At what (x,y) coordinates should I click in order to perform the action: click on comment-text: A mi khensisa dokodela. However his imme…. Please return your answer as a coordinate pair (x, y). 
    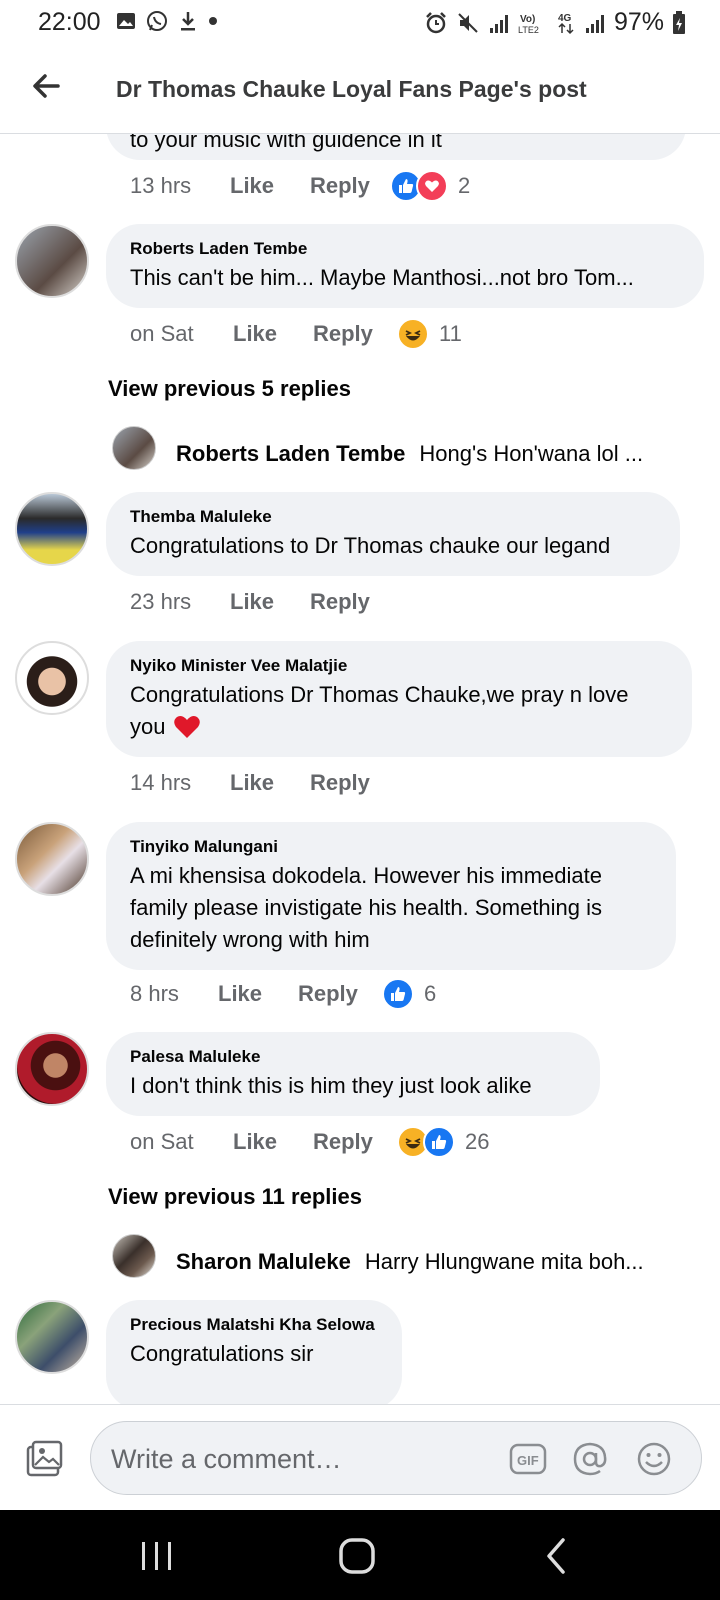
    Looking at the image, I should click on (366, 875).